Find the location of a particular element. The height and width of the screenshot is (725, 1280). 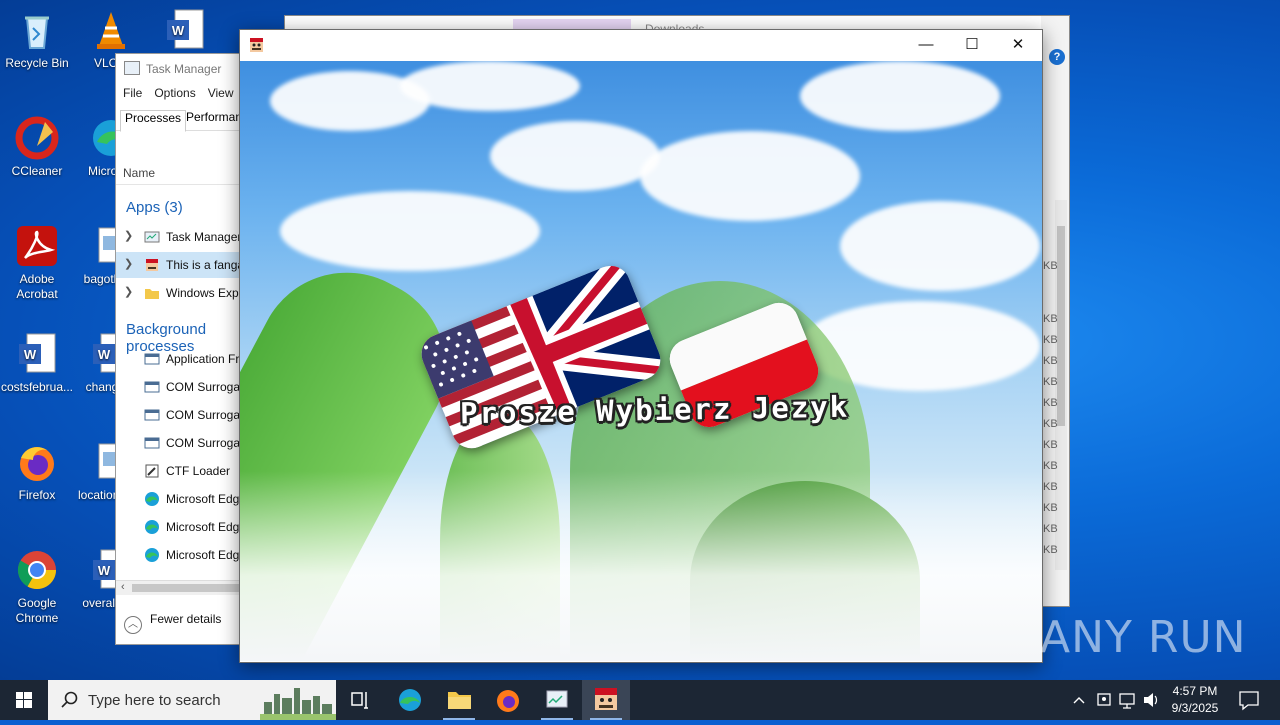

menu-options: Options is located at coordinates (174, 93).